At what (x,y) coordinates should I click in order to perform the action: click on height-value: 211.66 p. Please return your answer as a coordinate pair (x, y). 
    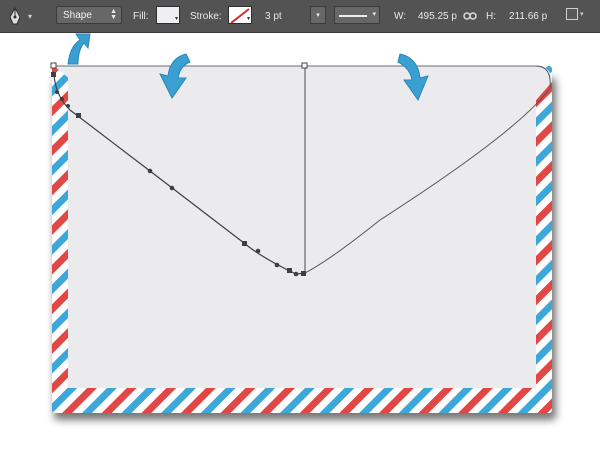
    Looking at the image, I should click on (528, 16).